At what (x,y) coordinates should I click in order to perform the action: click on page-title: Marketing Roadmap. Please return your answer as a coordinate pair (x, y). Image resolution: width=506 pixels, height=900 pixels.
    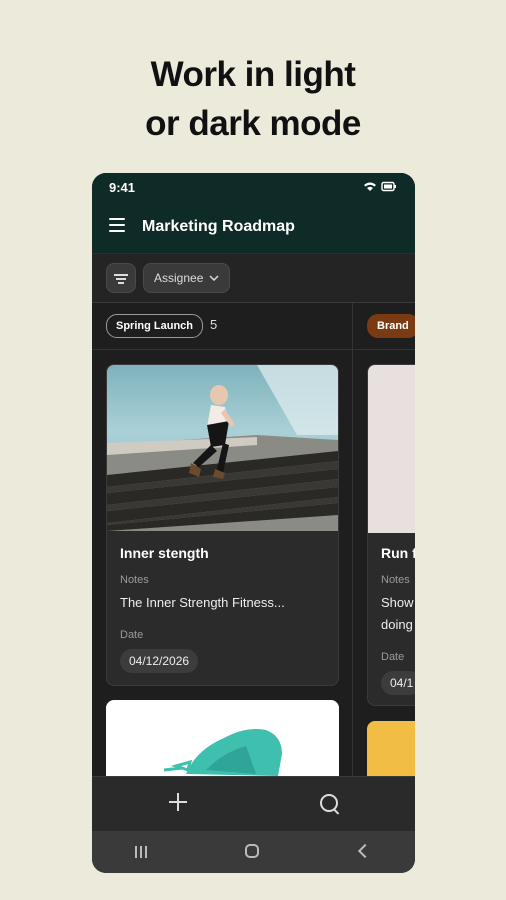
    Looking at the image, I should click on (218, 226).